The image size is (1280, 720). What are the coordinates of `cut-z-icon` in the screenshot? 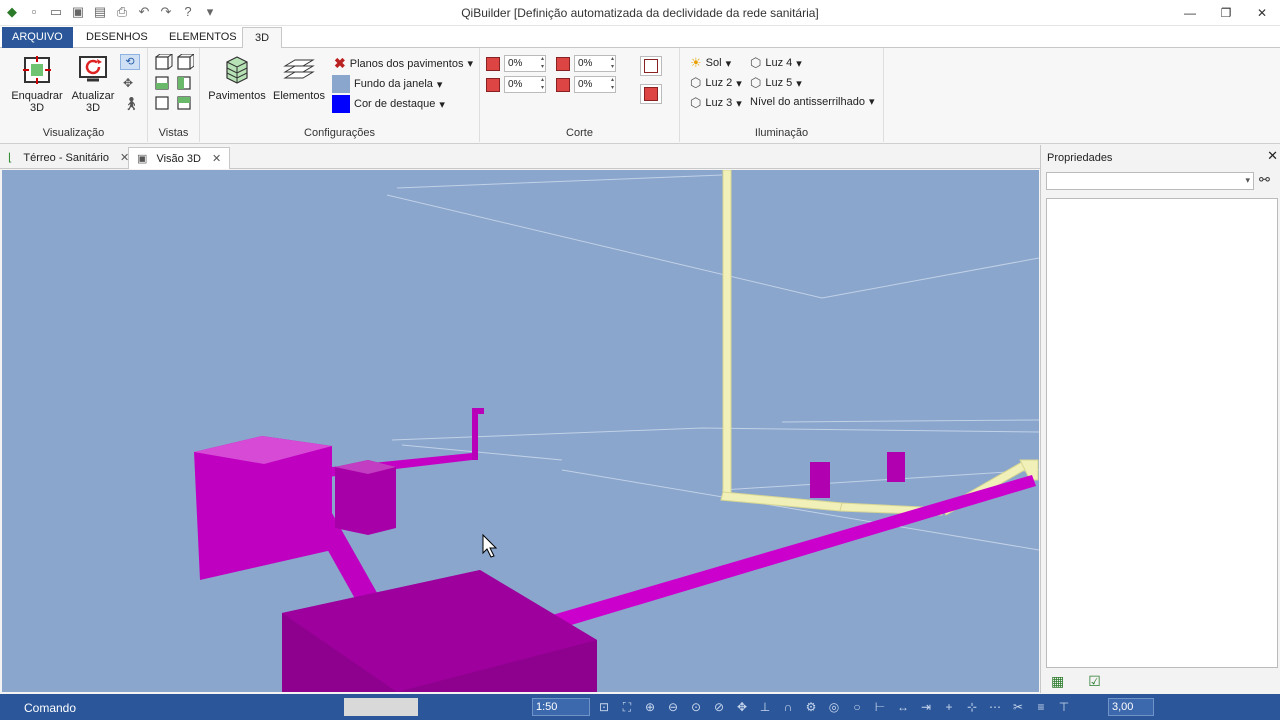 It's located at (493, 84).